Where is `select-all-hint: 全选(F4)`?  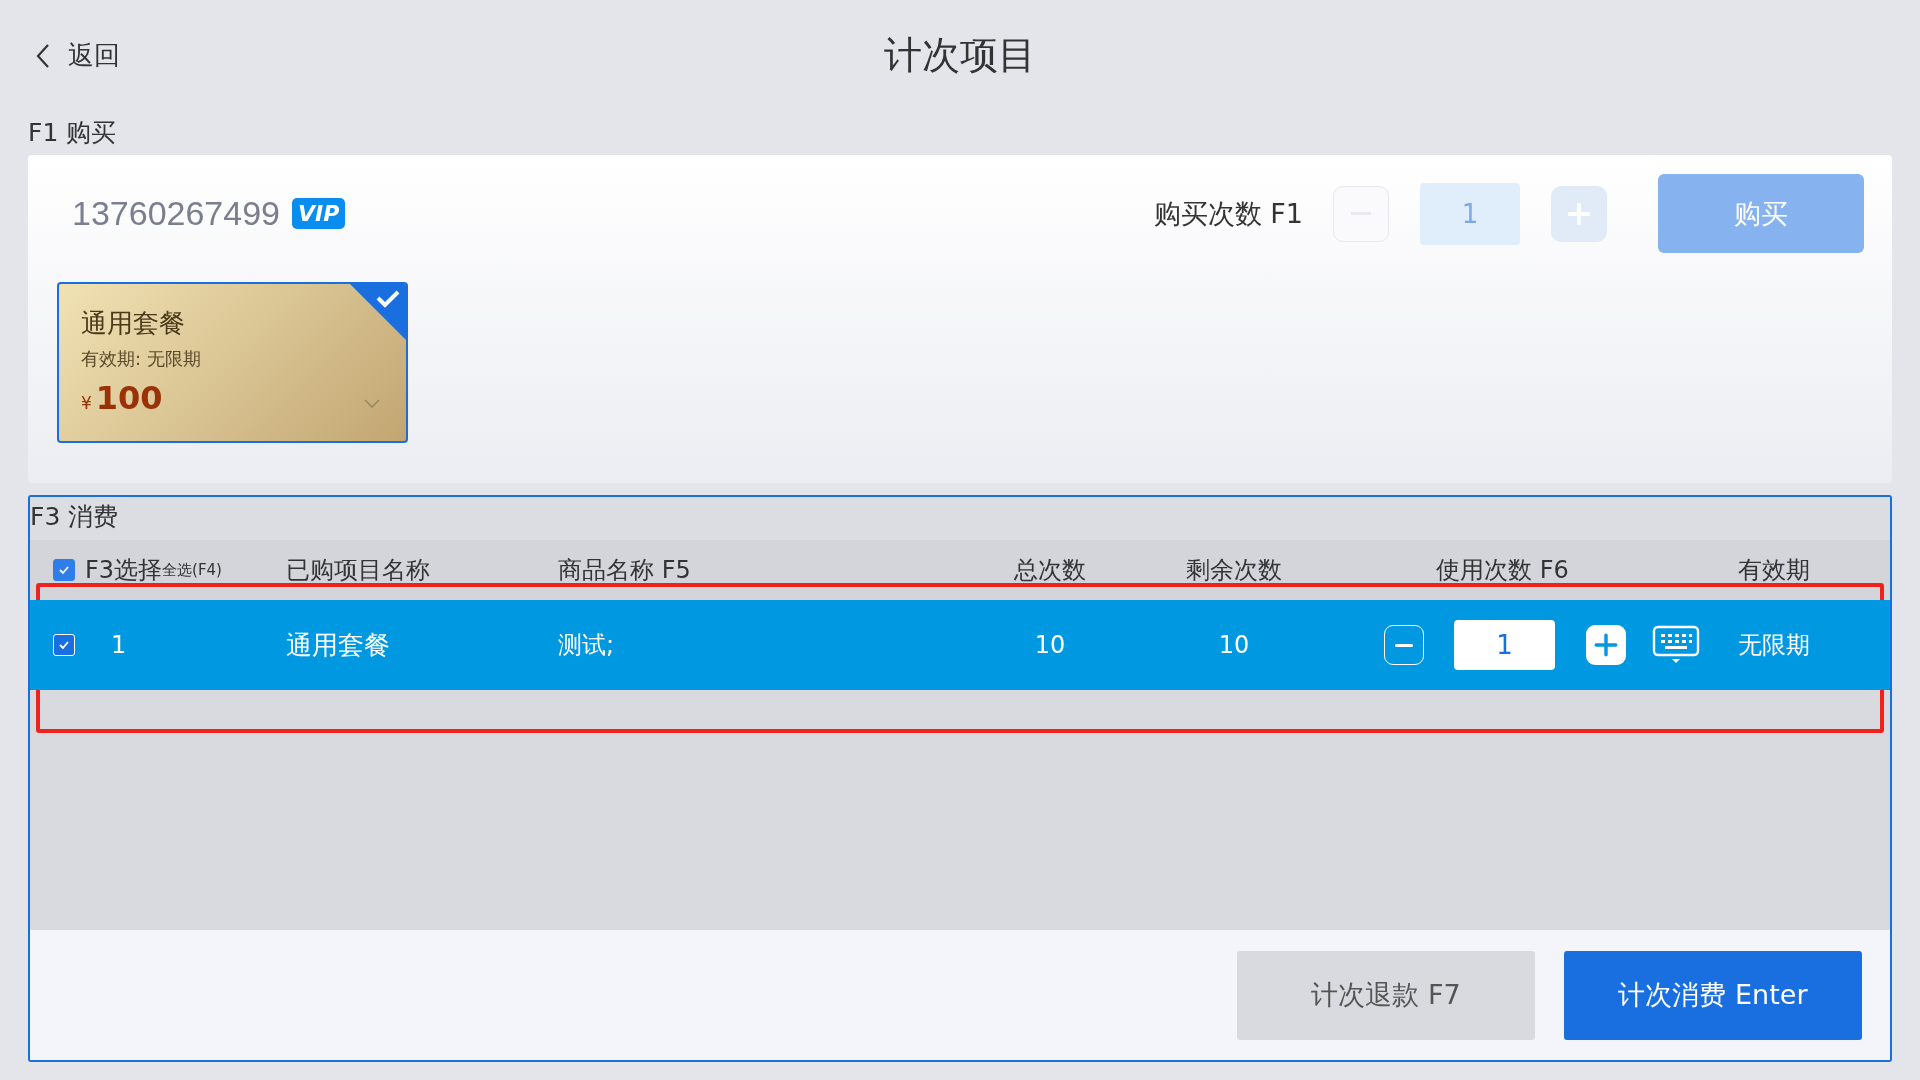
select-all-hint: 全选(F4) is located at coordinates (192, 569).